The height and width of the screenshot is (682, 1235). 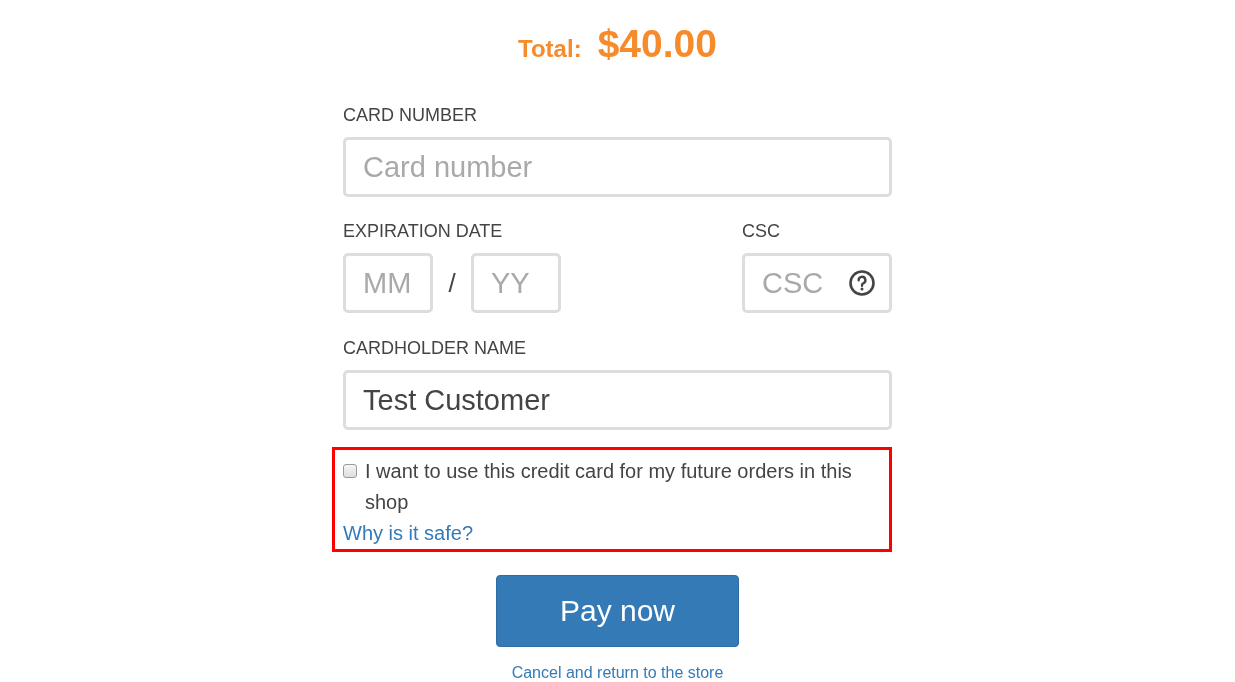 What do you see at coordinates (550, 49) in the screenshot?
I see `total-label: Total:` at bounding box center [550, 49].